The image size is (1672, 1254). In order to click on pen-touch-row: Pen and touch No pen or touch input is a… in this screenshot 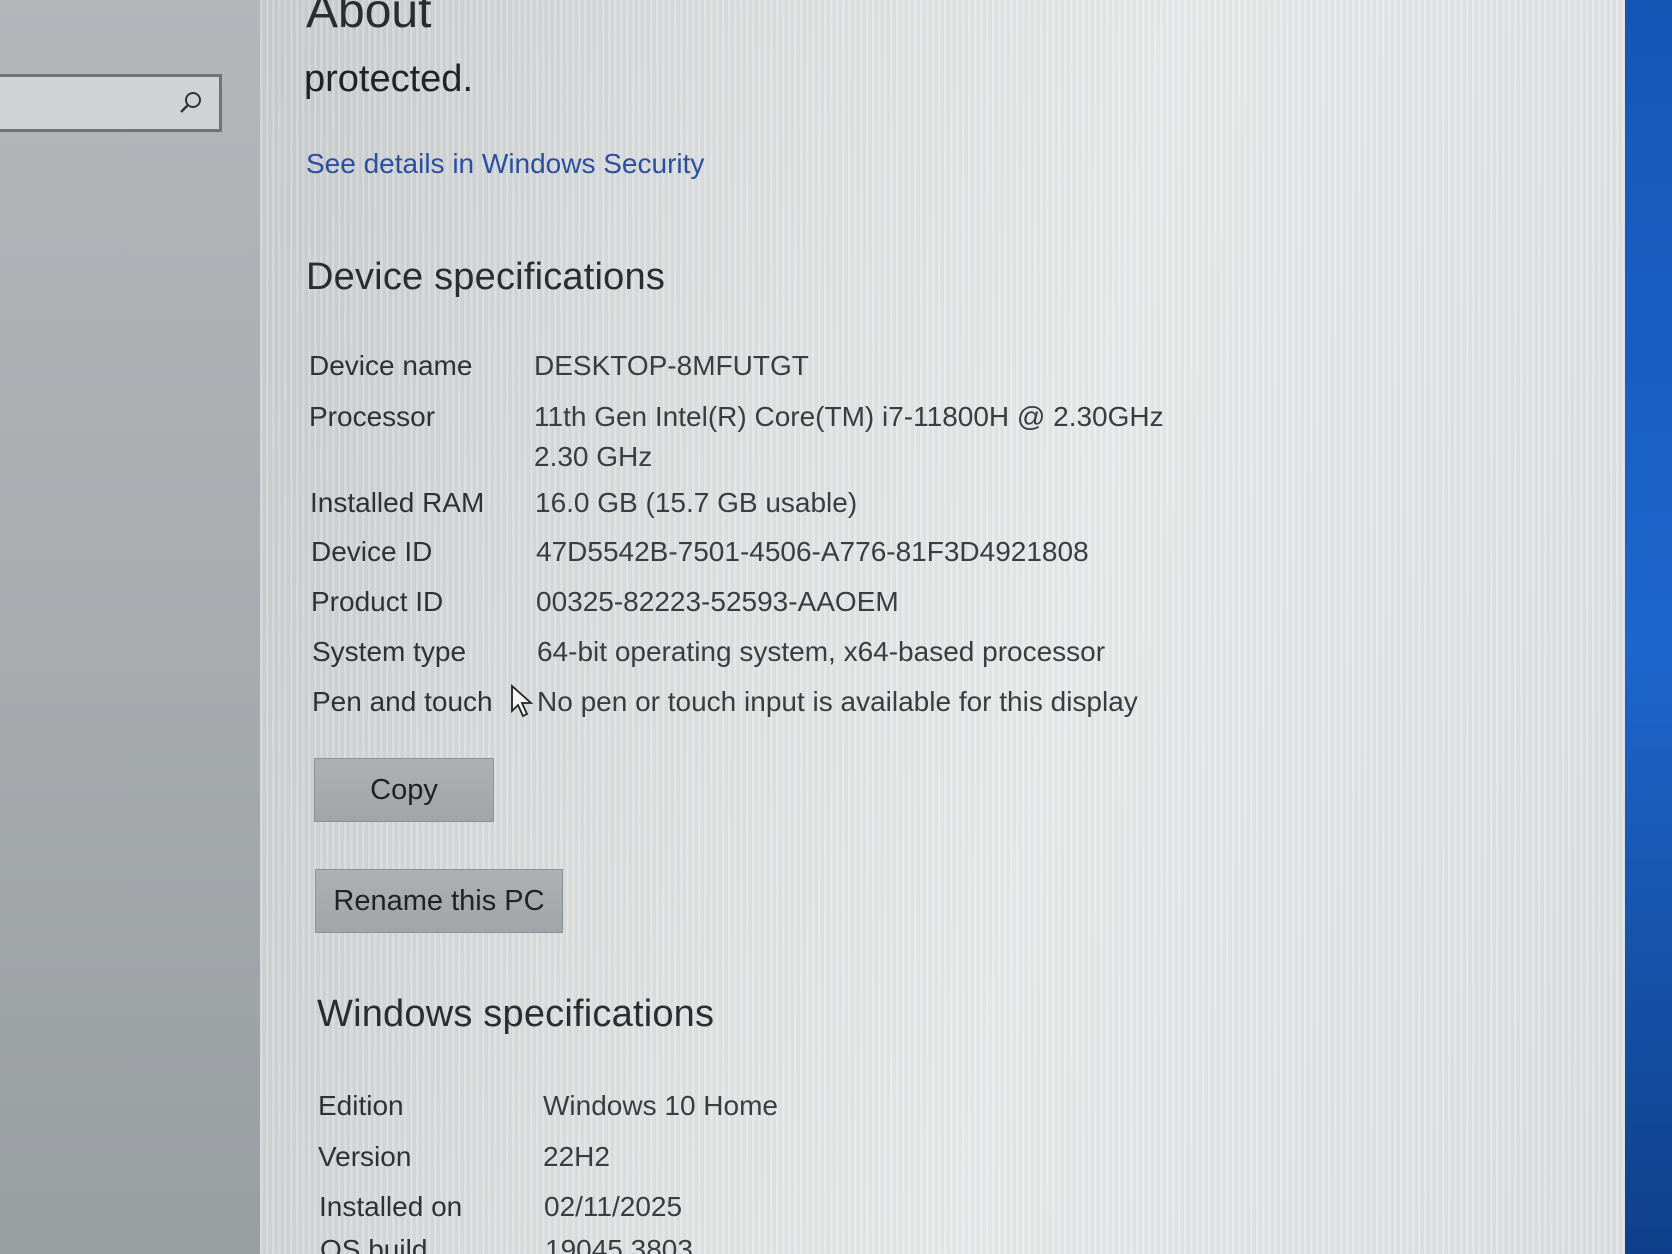, I will do `click(725, 702)`.